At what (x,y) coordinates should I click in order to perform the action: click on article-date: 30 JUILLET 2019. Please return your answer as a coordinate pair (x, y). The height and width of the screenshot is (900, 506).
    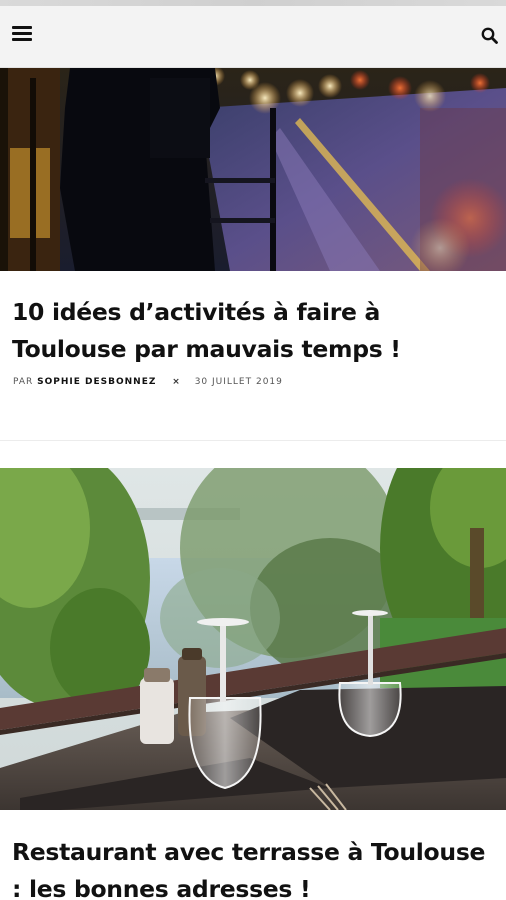
    Looking at the image, I should click on (238, 382).